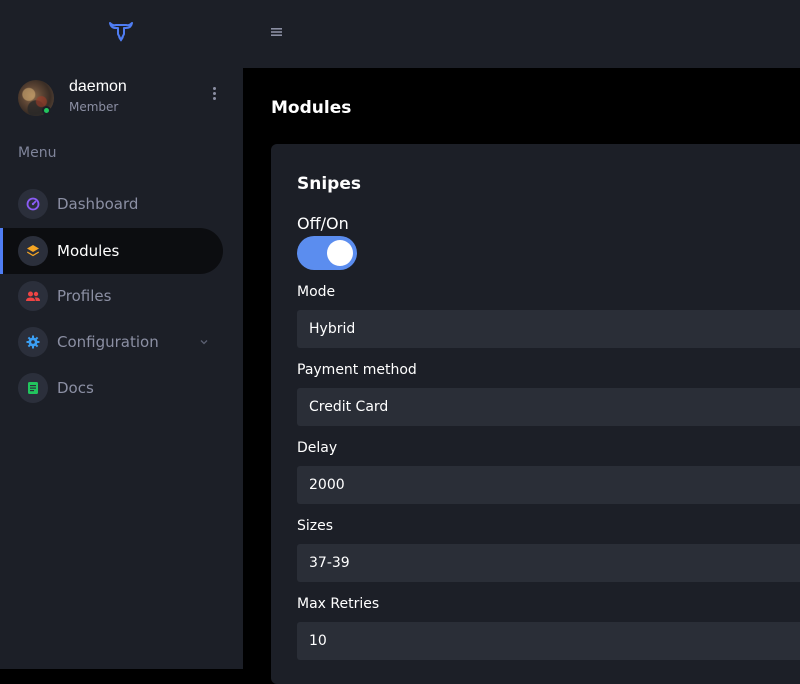 The width and height of the screenshot is (800, 684). Describe the element at coordinates (548, 485) in the screenshot. I see `delay-field: 2000` at that location.